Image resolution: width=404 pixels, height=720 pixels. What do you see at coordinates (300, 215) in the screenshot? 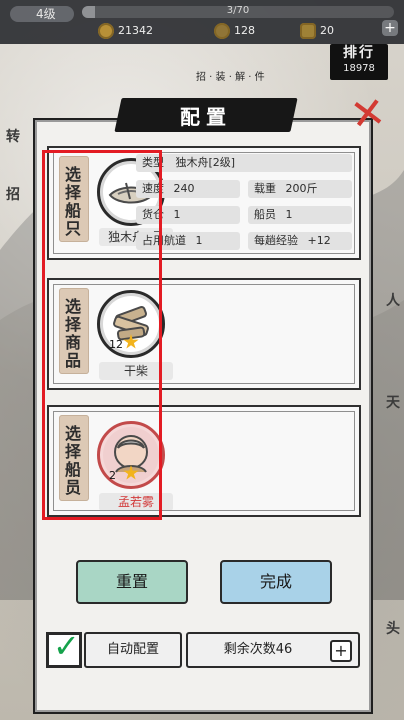
I see `ship-crew: 船员 1` at bounding box center [300, 215].